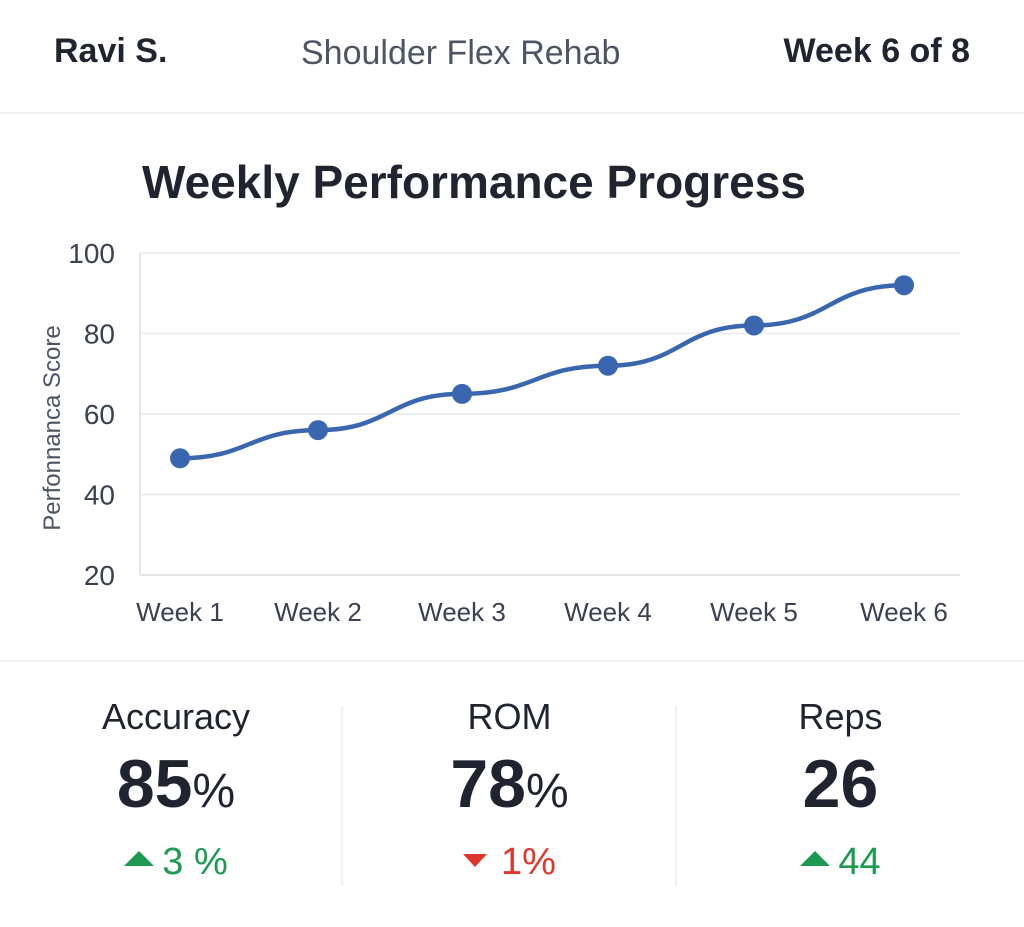 Image resolution: width=1024 pixels, height=927 pixels. What do you see at coordinates (180, 612) in the screenshot?
I see `x-tick-label: Week 1` at bounding box center [180, 612].